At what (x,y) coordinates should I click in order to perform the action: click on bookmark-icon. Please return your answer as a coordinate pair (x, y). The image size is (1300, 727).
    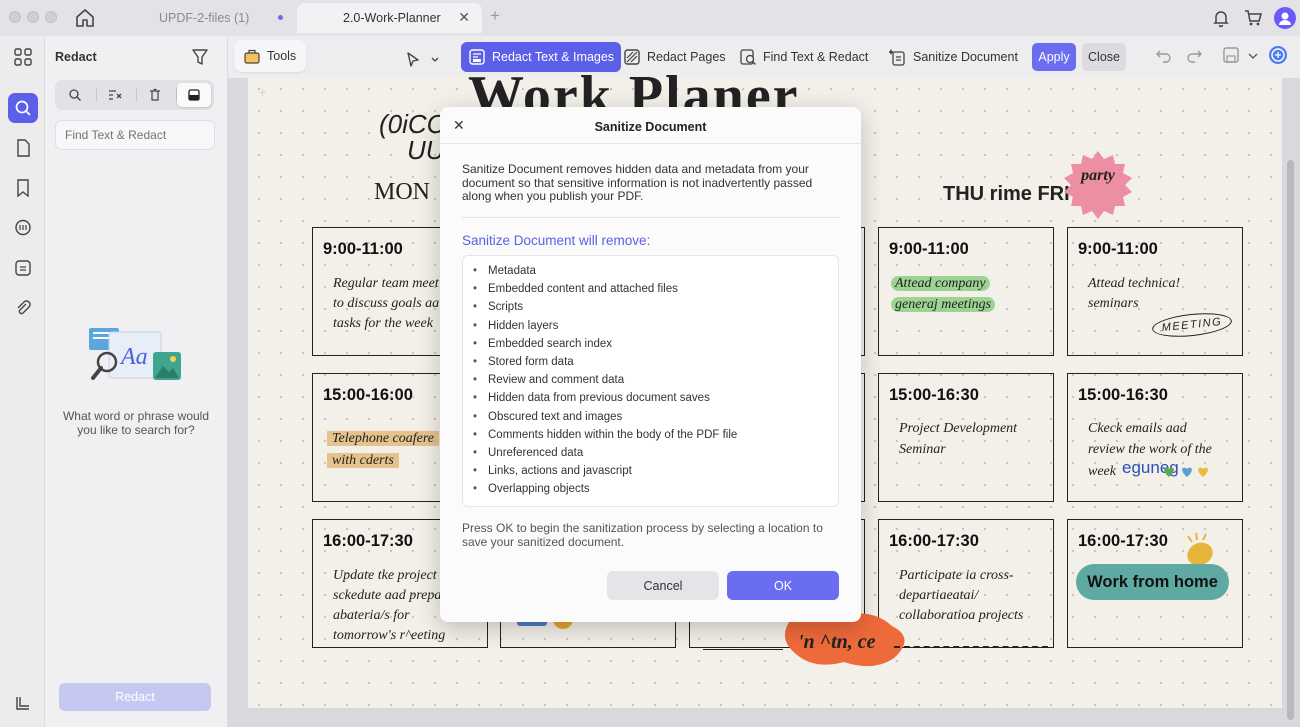
    Looking at the image, I should click on (23, 188).